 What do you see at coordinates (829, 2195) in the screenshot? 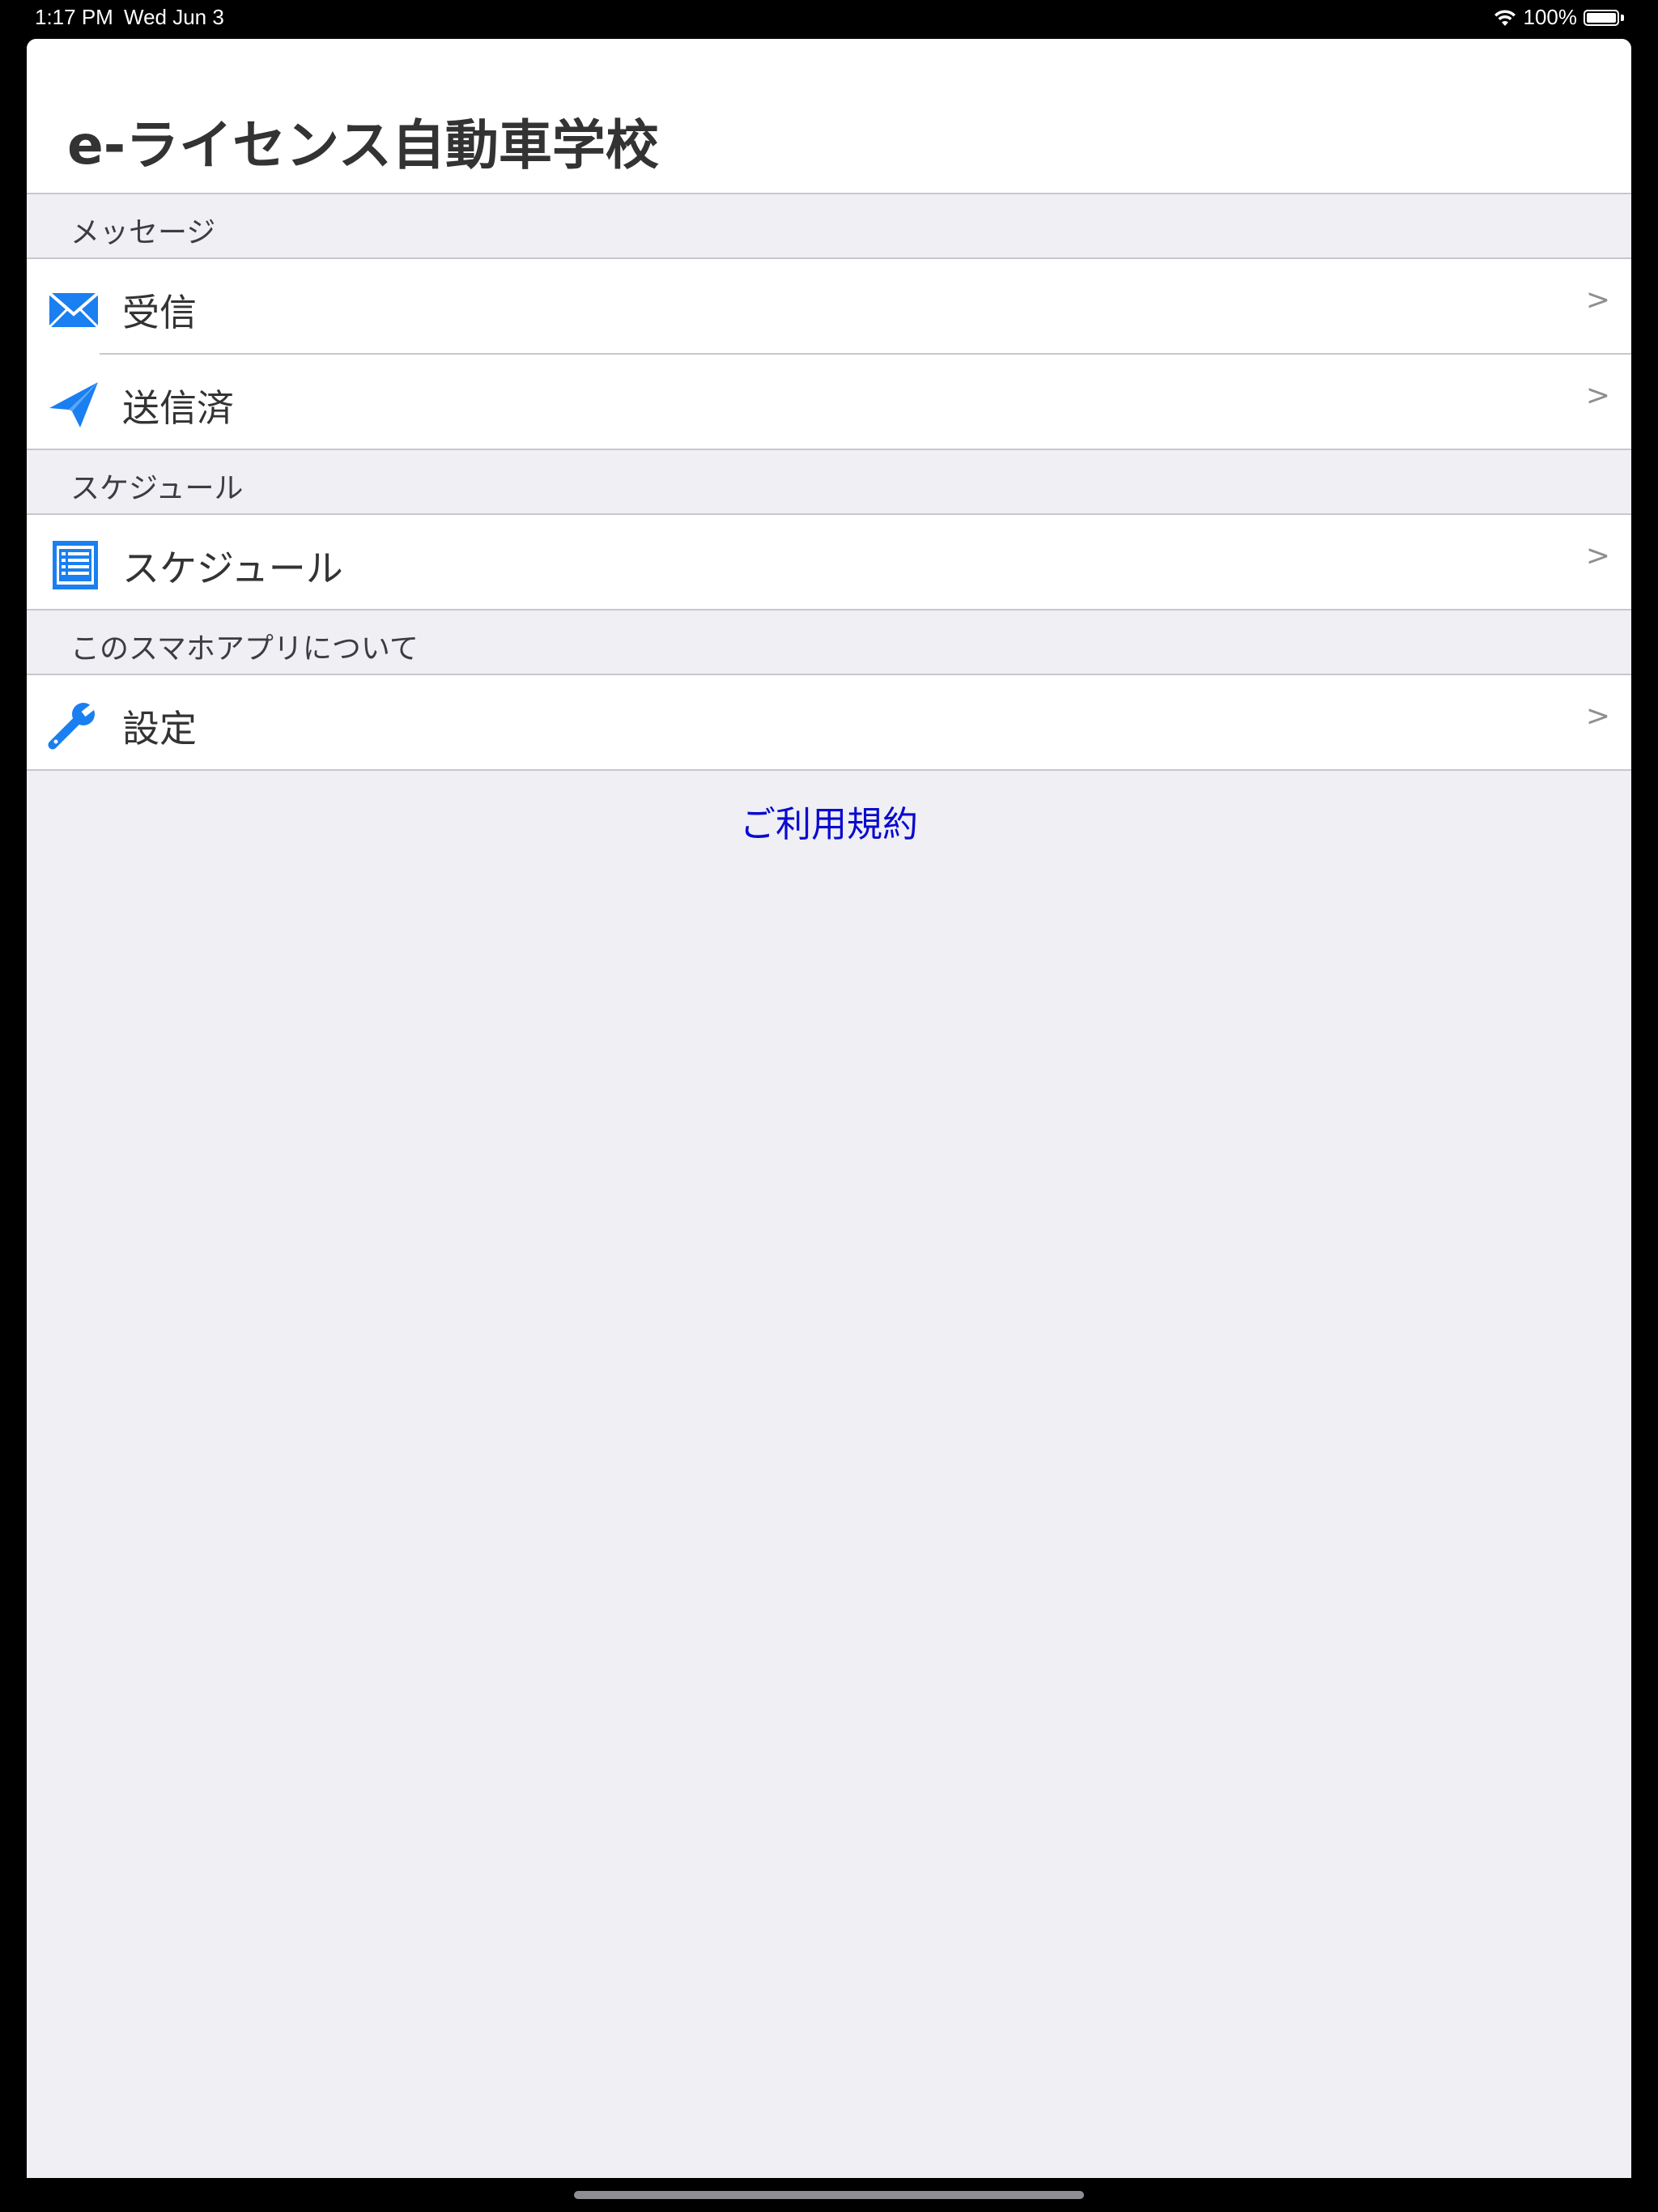
I see `home-indicator` at bounding box center [829, 2195].